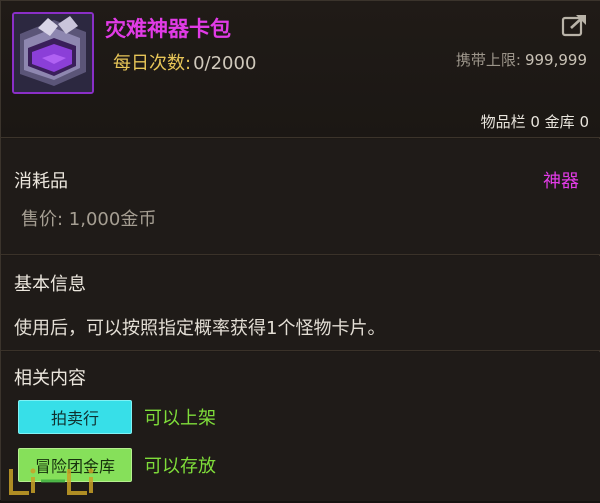 The image size is (600, 503). Describe the element at coordinates (488, 60) in the screenshot. I see `carry-limit-label: 携带上限:` at that location.